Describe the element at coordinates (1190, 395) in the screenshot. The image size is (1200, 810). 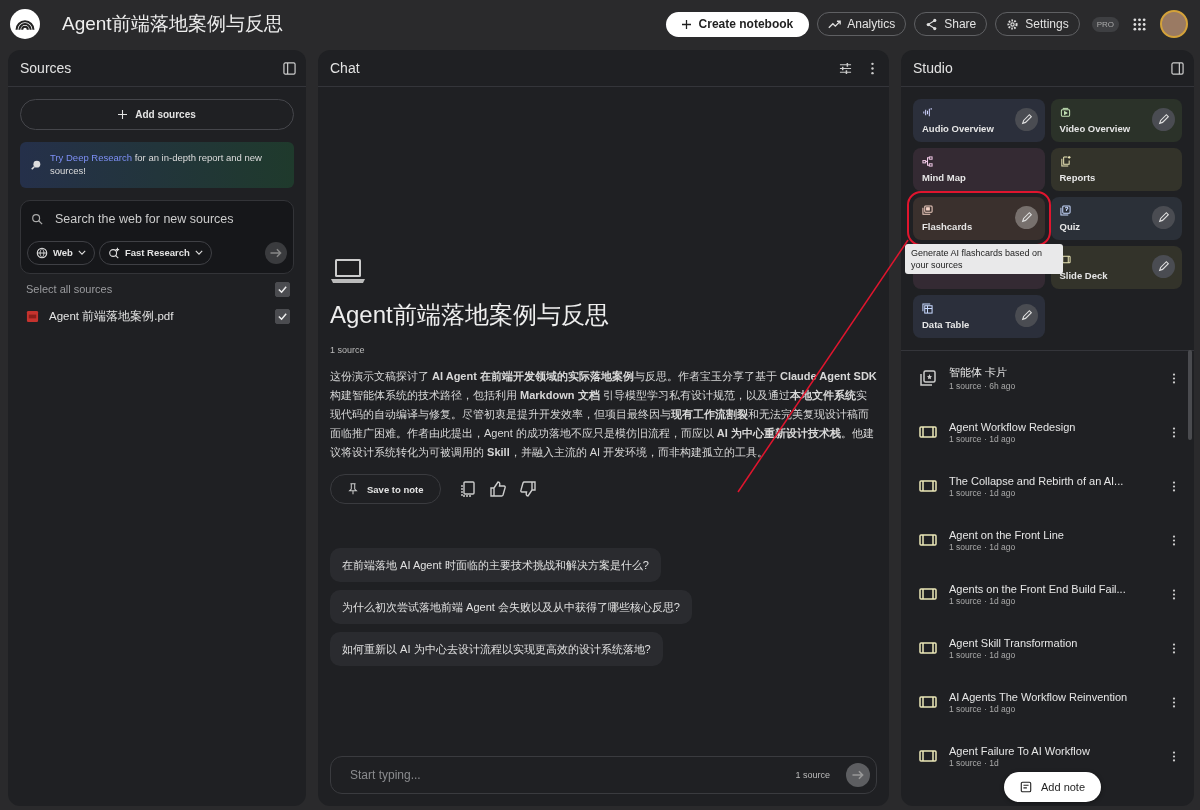
I see `scrollbar` at that location.